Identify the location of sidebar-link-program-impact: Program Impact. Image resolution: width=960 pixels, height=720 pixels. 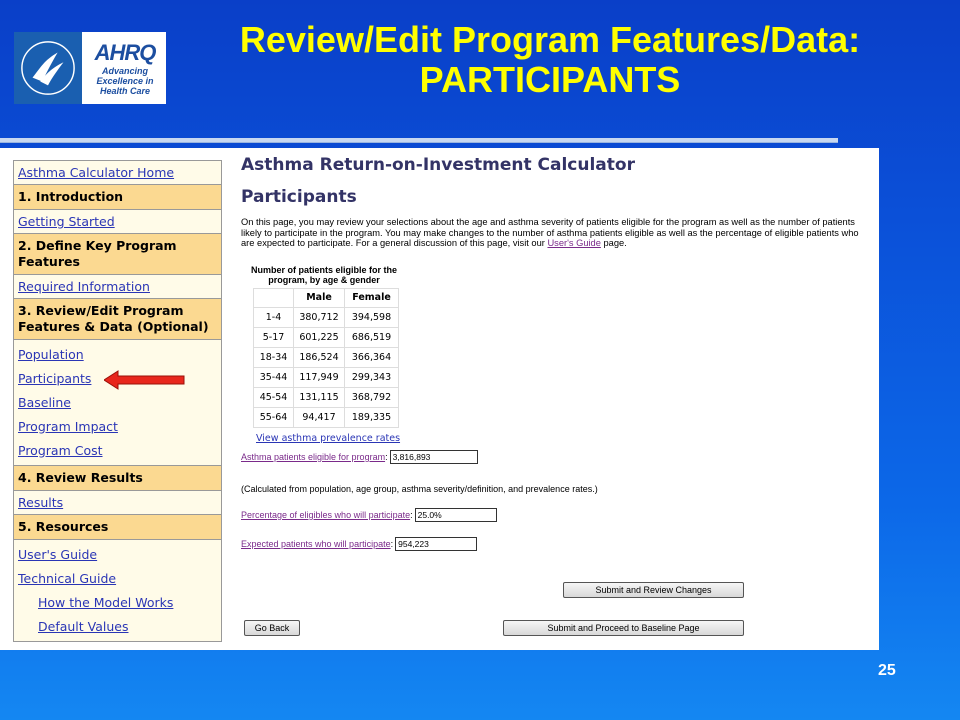
(117, 427).